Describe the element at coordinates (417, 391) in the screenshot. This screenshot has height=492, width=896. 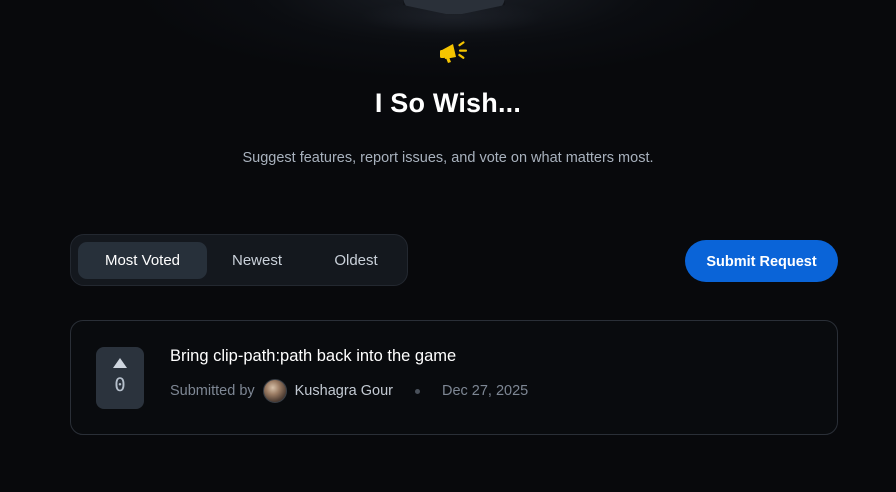
I see `separator-dot` at that location.